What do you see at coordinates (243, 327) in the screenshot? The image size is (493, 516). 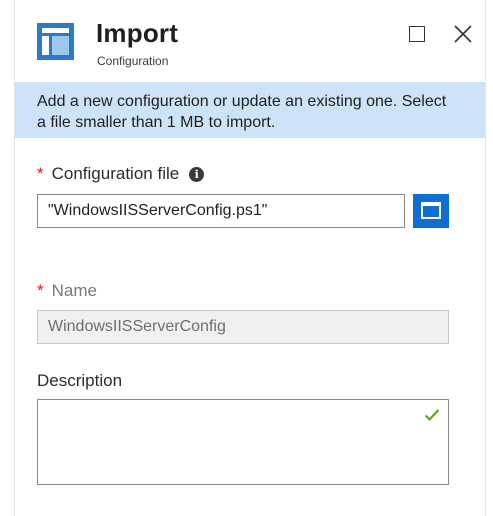 I see `name-input` at bounding box center [243, 327].